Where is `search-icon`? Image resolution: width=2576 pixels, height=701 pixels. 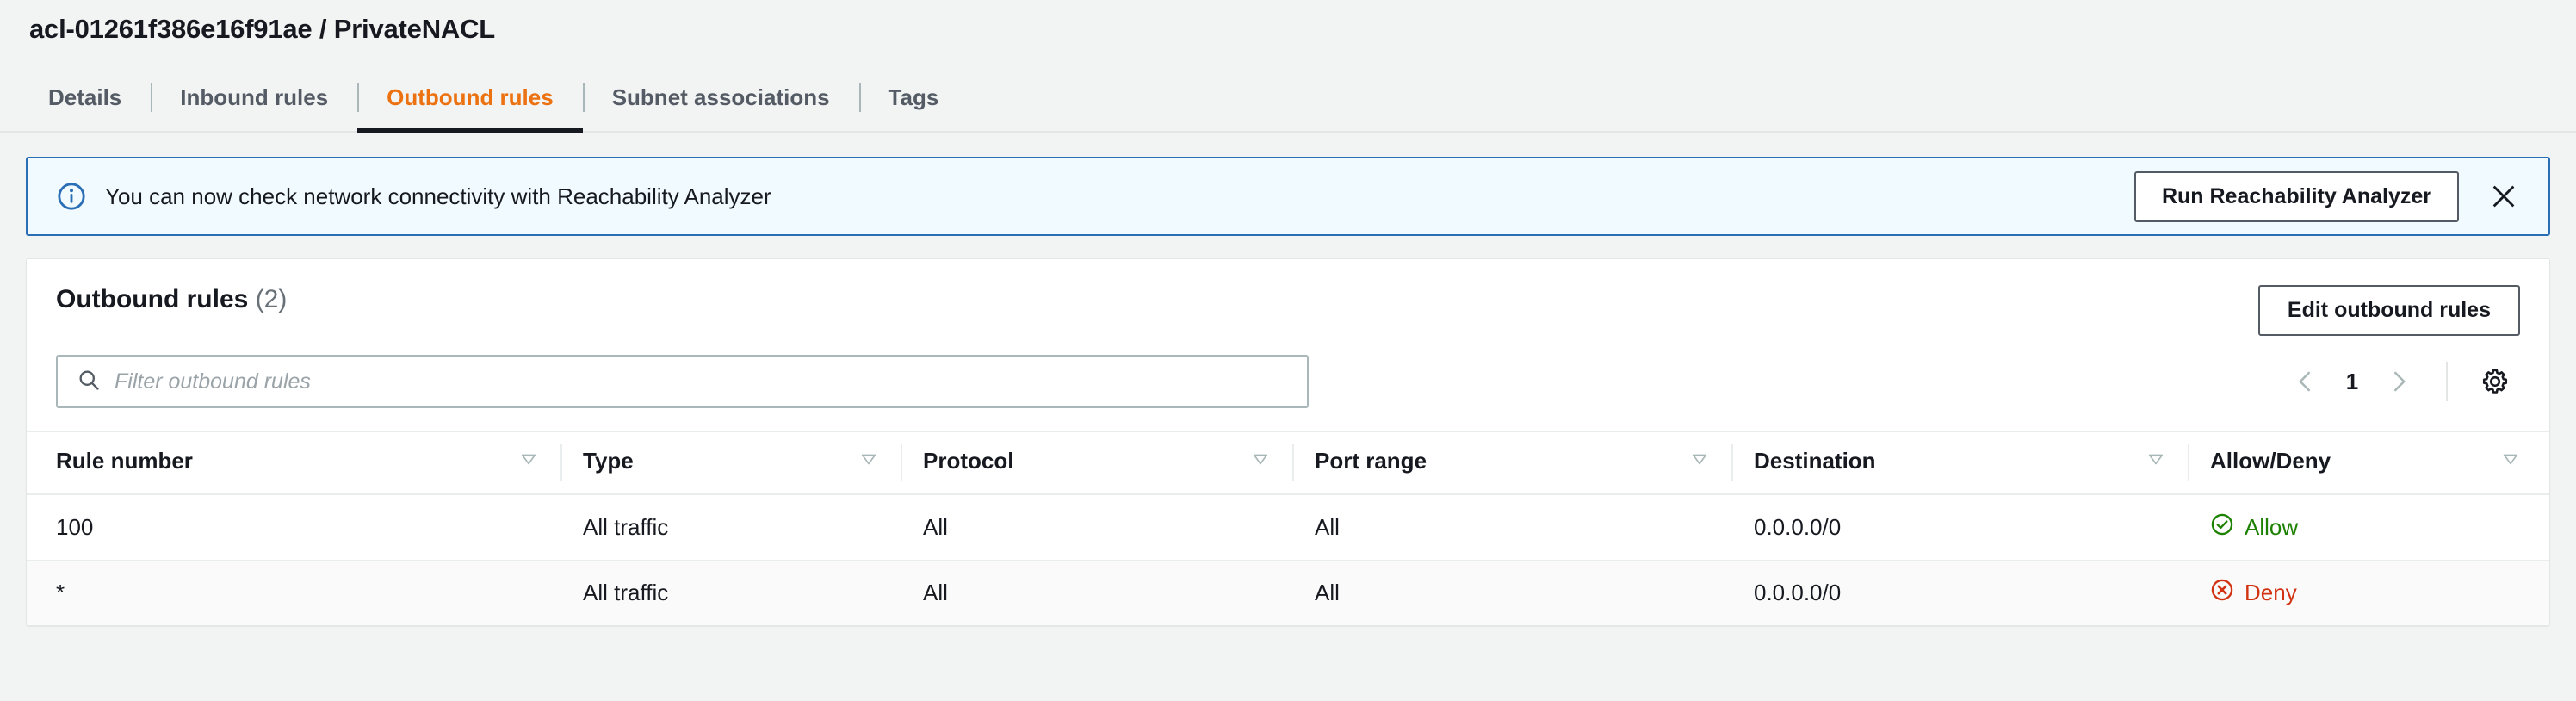
search-icon is located at coordinates (89, 382).